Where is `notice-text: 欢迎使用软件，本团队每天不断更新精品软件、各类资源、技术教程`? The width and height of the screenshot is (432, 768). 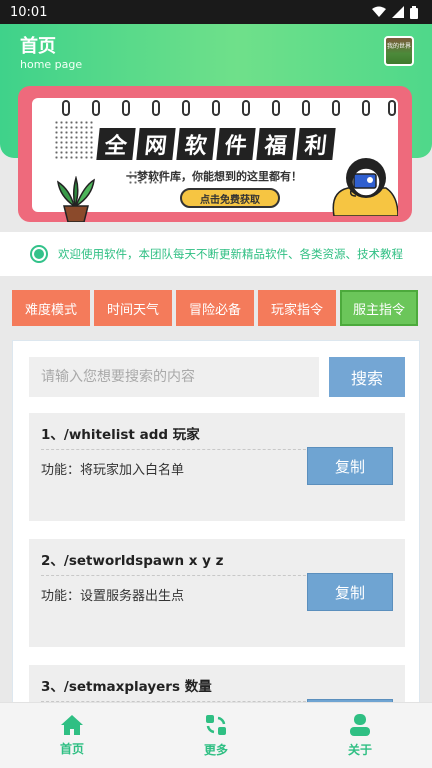
notice-text: 欢迎使用软件，本团队每天不断更新精品软件、各类资源、技术教程 is located at coordinates (230, 254).